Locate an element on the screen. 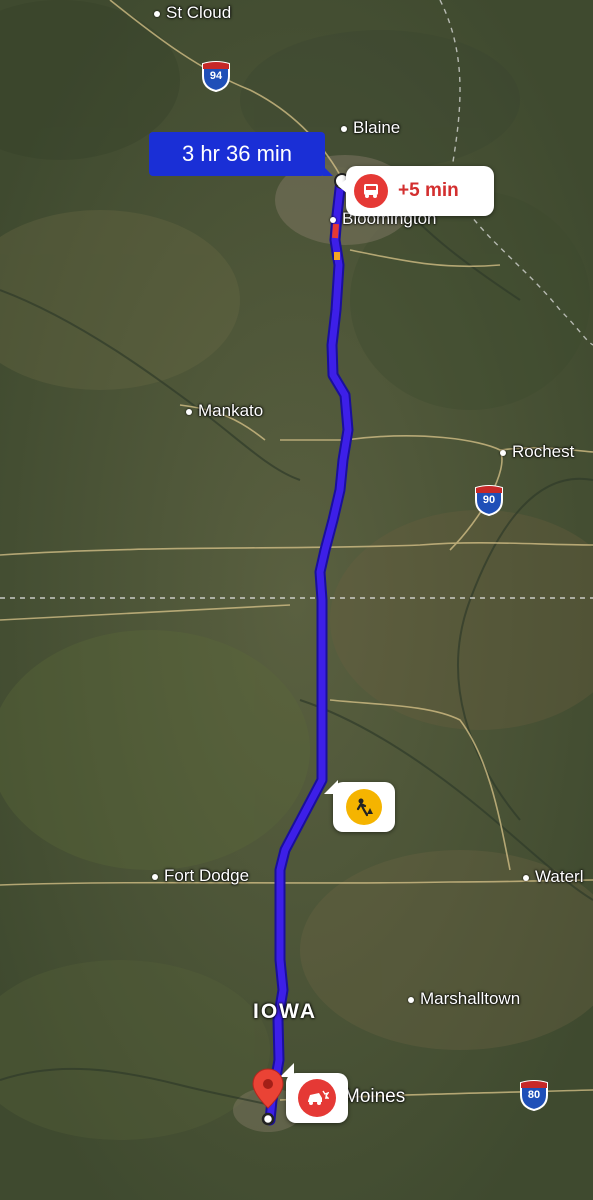 This screenshot has width=593, height=1200. city-name: Mankato is located at coordinates (231, 410).